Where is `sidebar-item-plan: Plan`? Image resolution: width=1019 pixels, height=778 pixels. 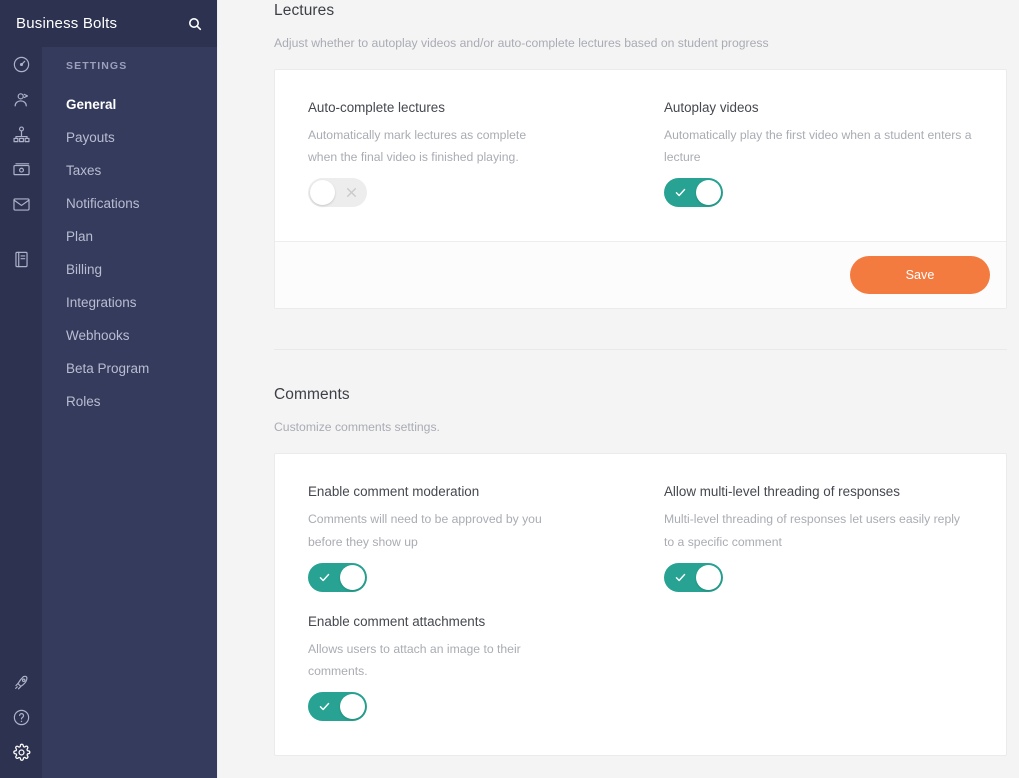 sidebar-item-plan: Plan is located at coordinates (129, 236).